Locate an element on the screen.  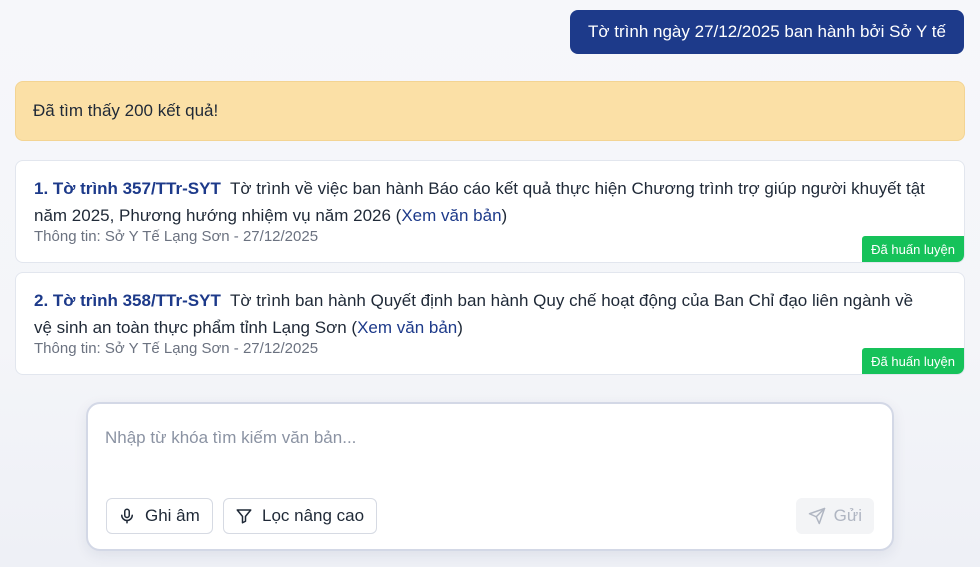
document-title: 1. Tờ trình 357/TTr-SYT is located at coordinates (127, 188).